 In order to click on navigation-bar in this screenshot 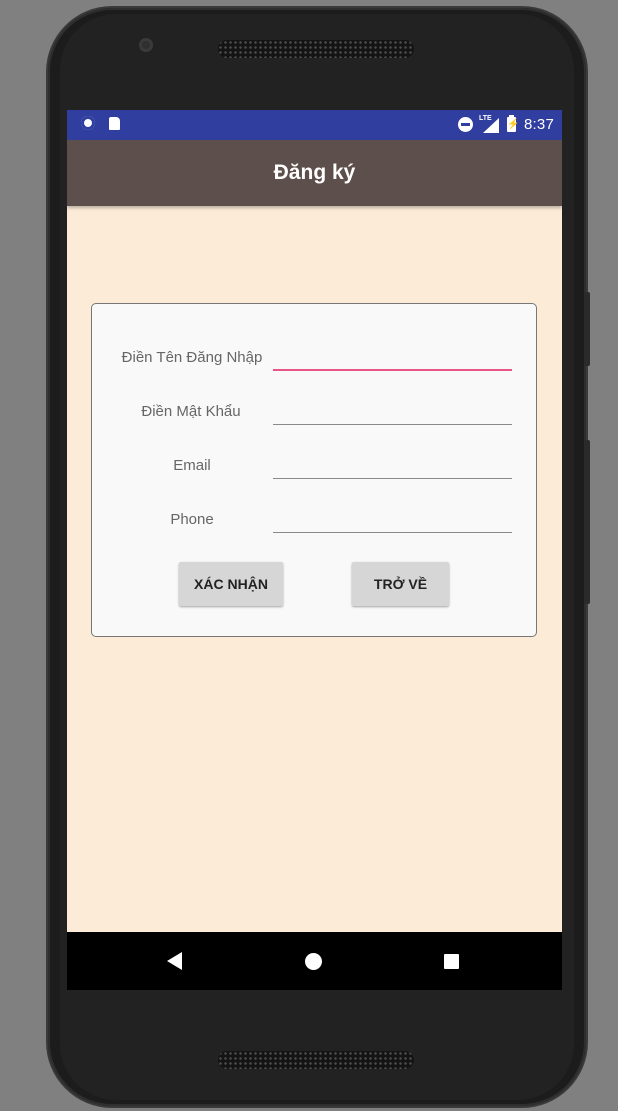, I will do `click(314, 961)`.